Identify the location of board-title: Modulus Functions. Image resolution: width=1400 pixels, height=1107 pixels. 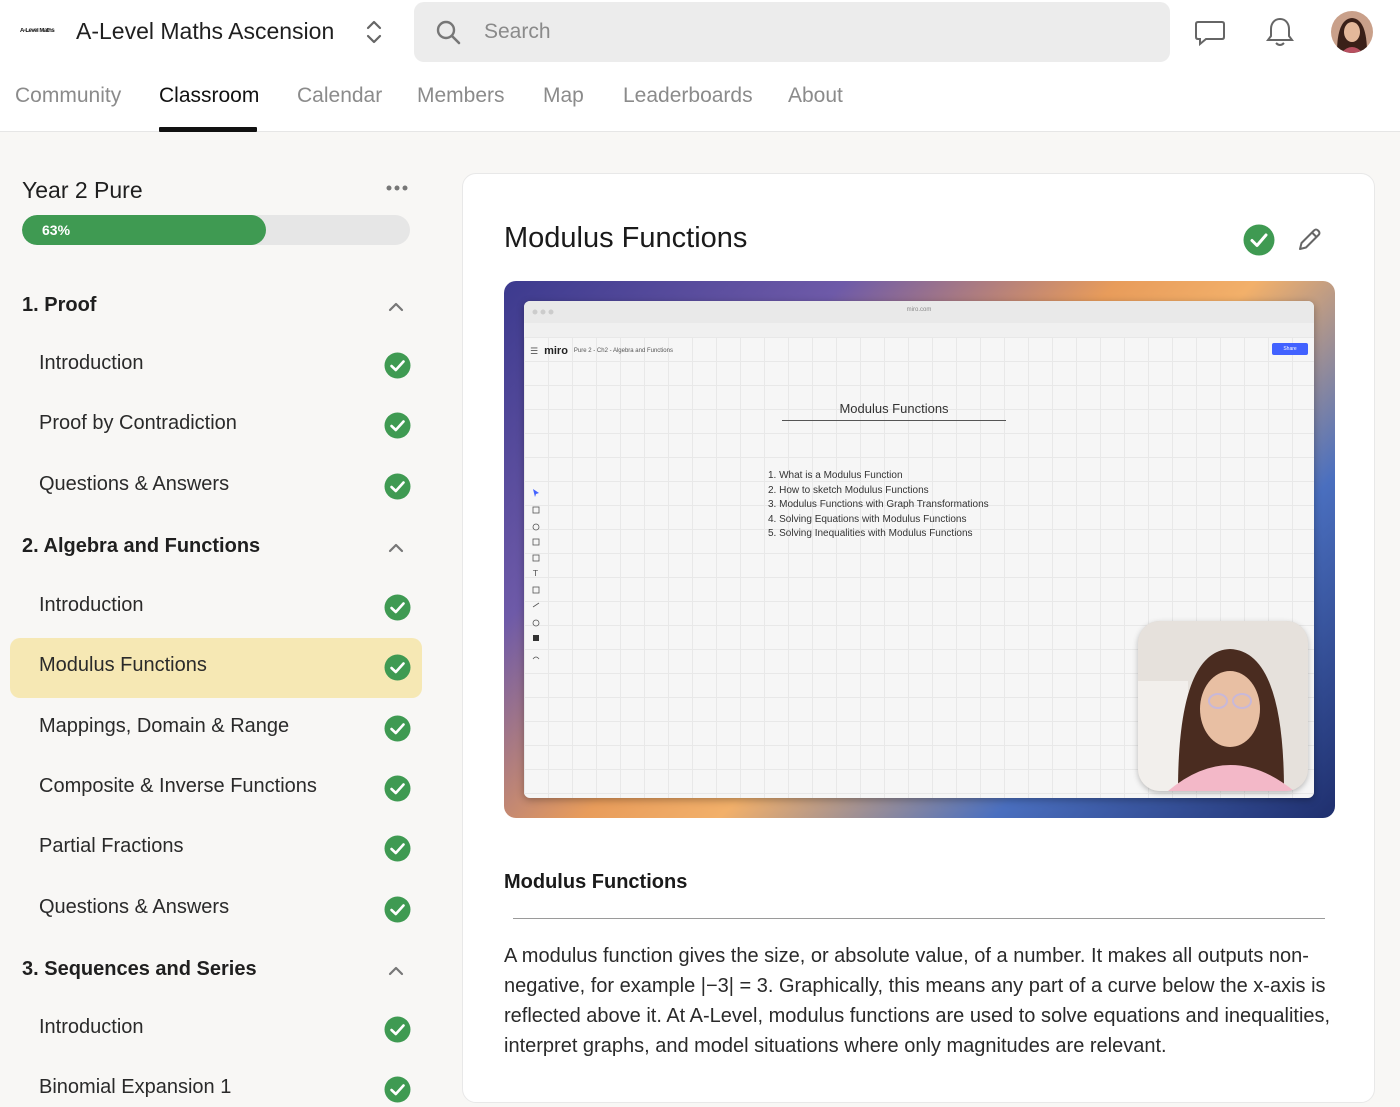
(894, 411).